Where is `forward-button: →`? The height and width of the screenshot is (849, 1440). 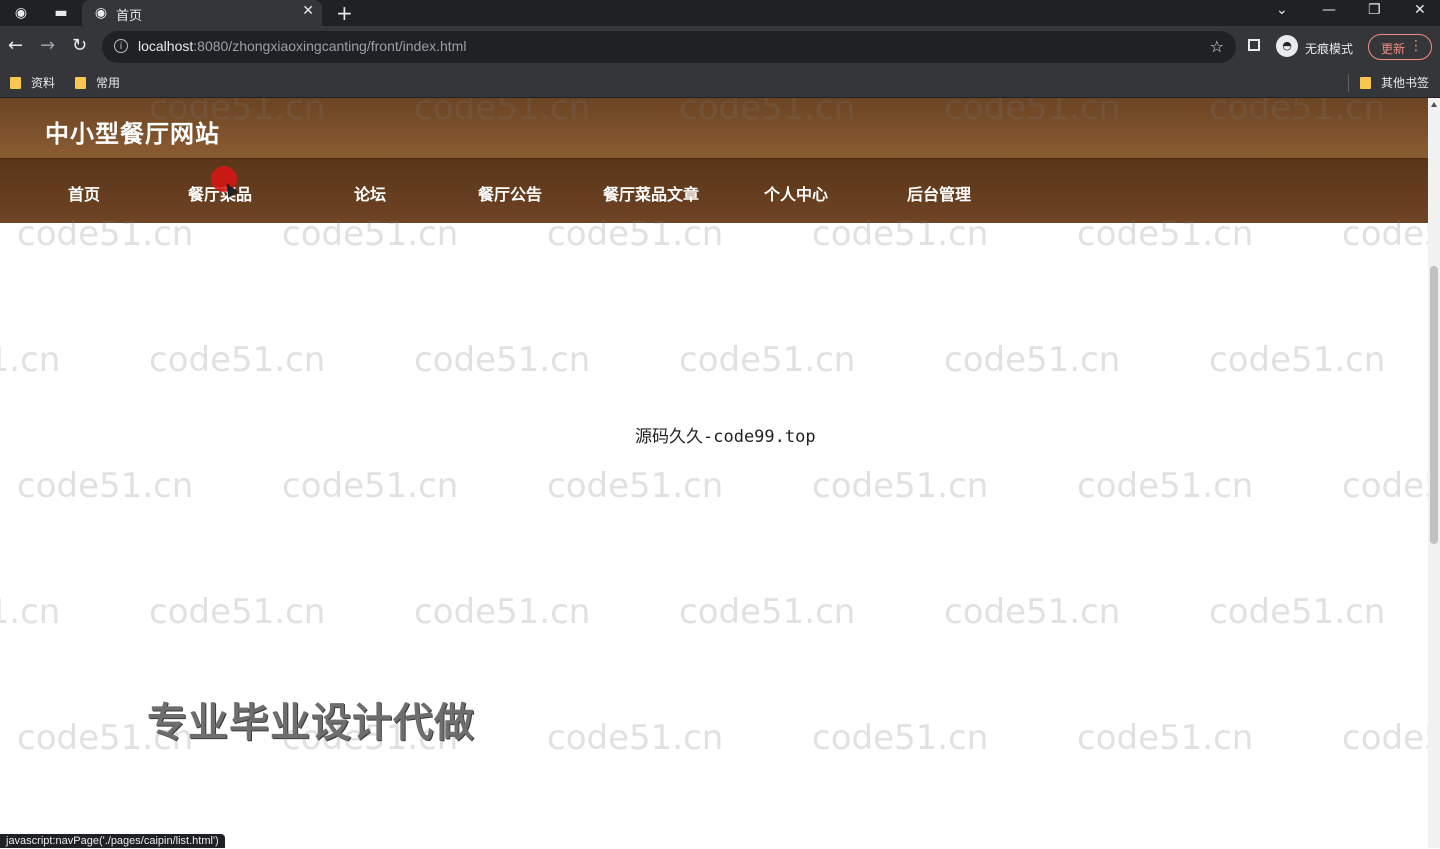
forward-button: → is located at coordinates (47, 46).